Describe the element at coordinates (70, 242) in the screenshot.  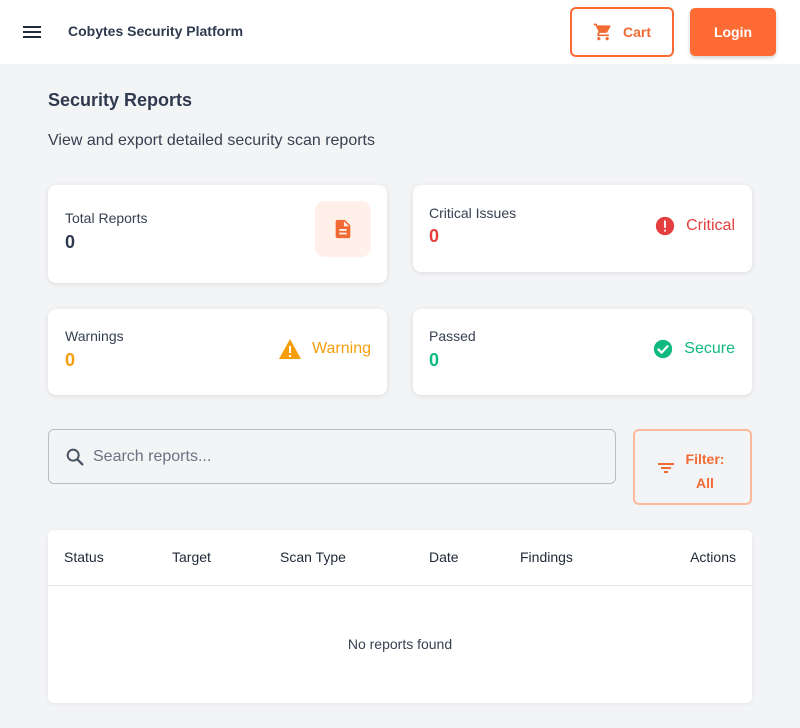
I see `total-reports-value: 0` at that location.